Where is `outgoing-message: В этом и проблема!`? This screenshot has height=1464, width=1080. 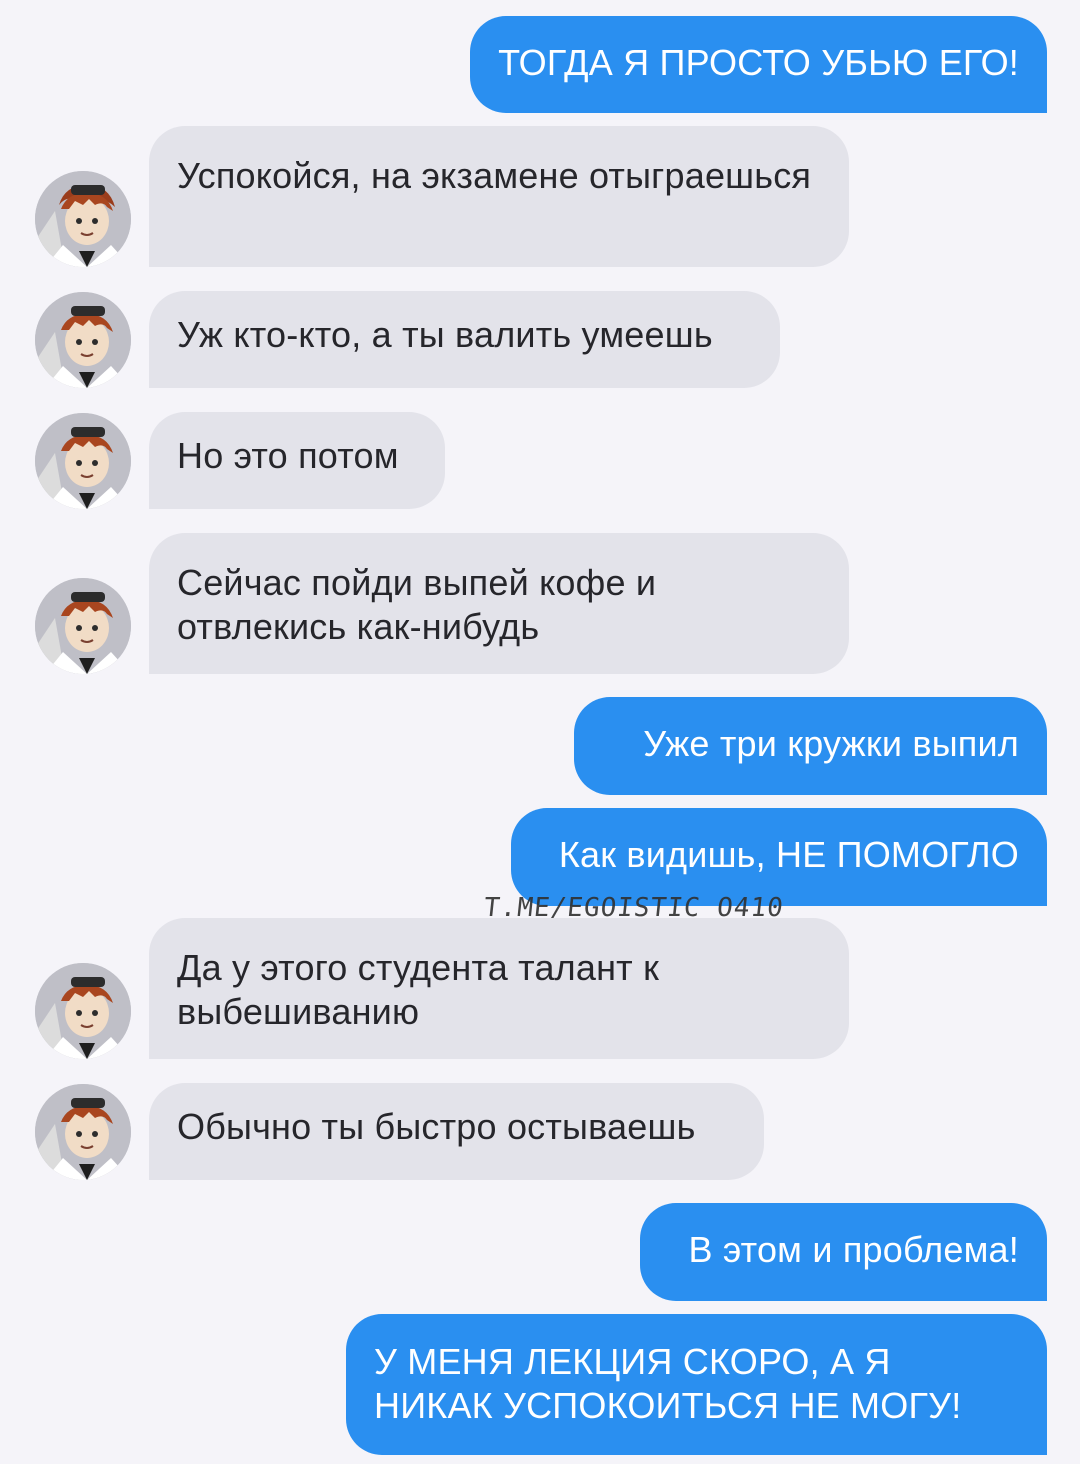 outgoing-message: В этом и проблема! is located at coordinates (843, 1252).